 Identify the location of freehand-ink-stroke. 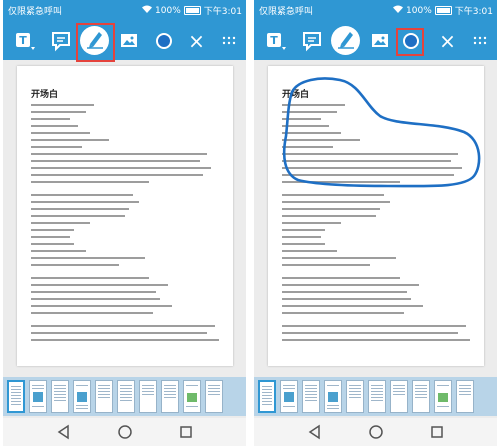
(381, 132).